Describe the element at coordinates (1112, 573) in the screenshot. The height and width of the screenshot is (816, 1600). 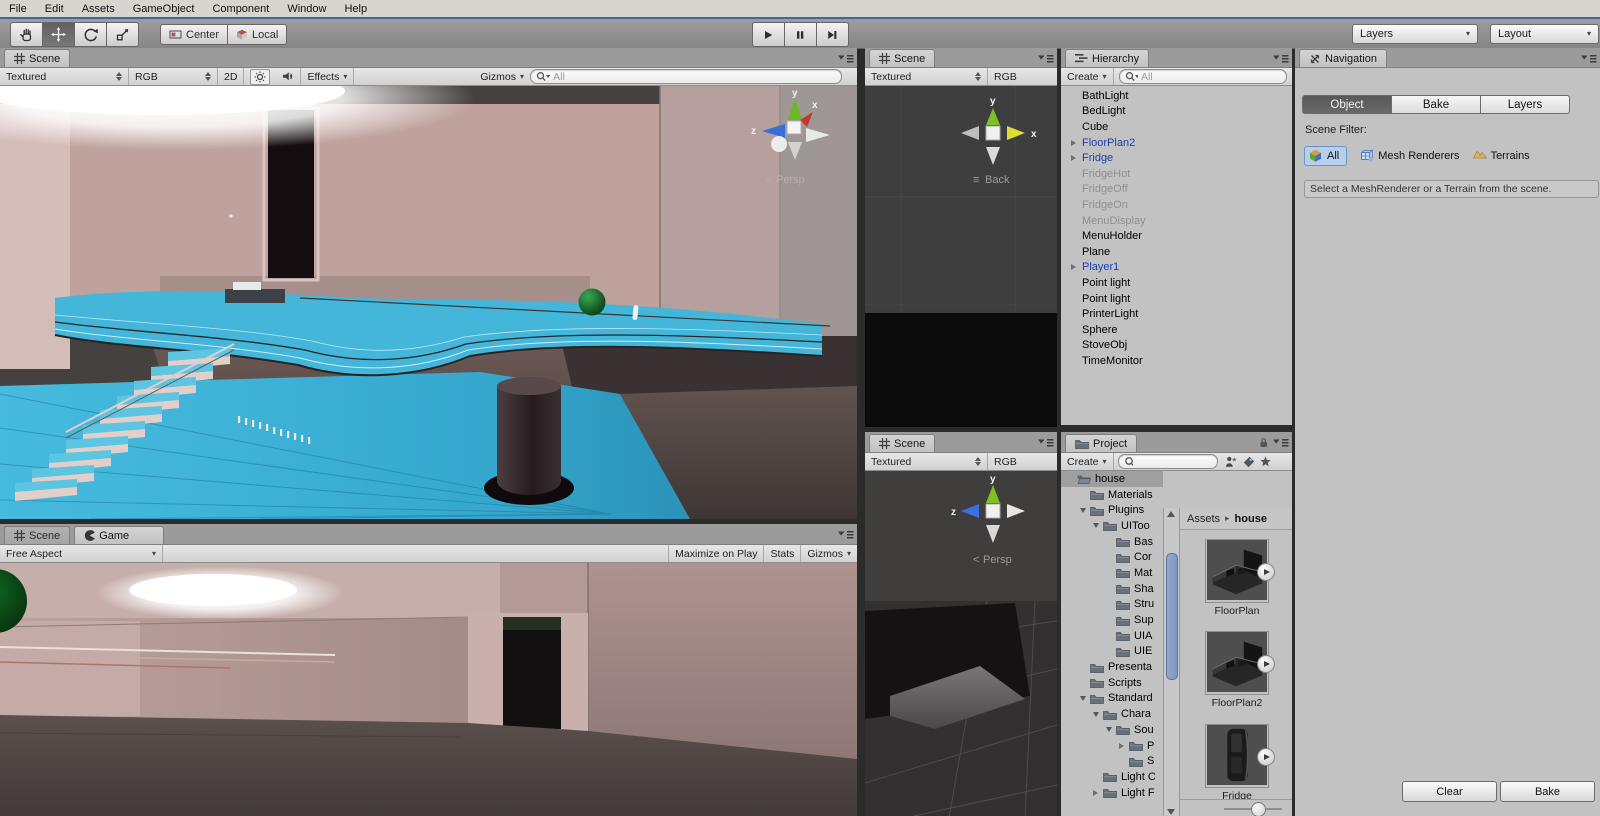
I see `project-tree-item: Mat` at that location.